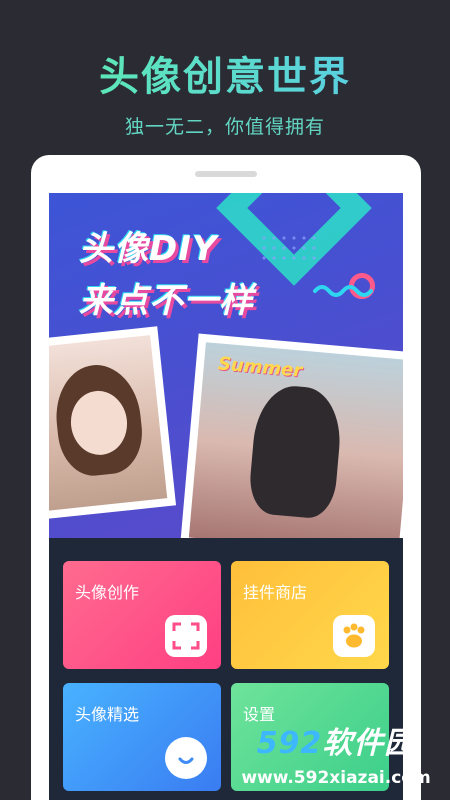 The width and height of the screenshot is (450, 800). I want to click on tile-label: 挂件商店, so click(275, 592).